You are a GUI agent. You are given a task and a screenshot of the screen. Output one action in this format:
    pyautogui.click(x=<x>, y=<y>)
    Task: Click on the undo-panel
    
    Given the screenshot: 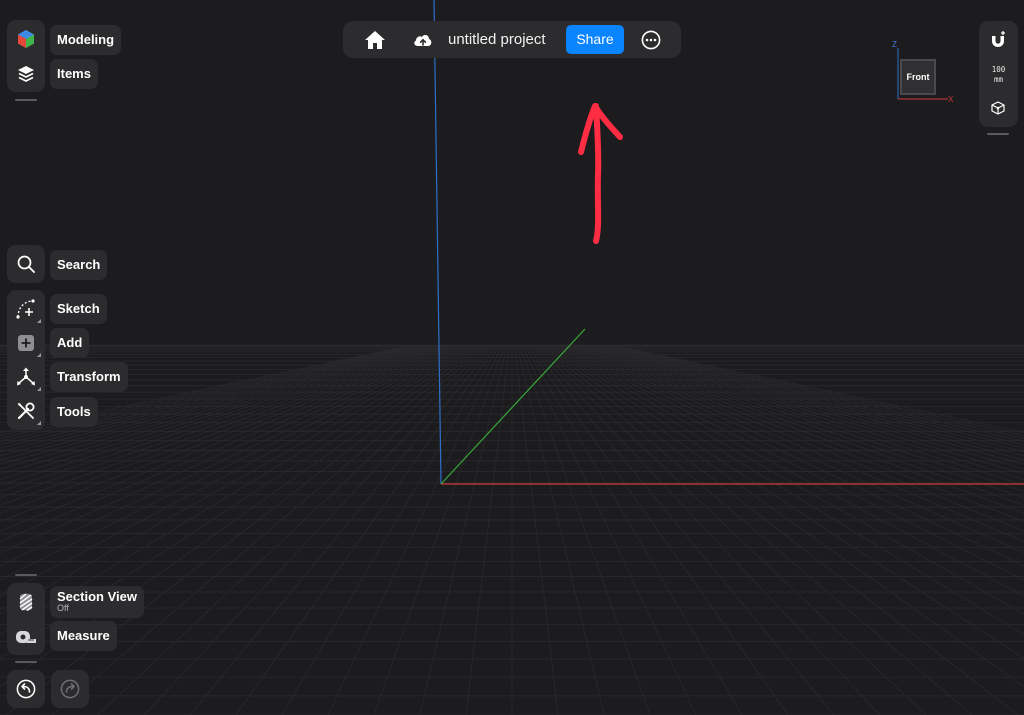 What is the action you would take?
    pyautogui.click(x=26, y=689)
    